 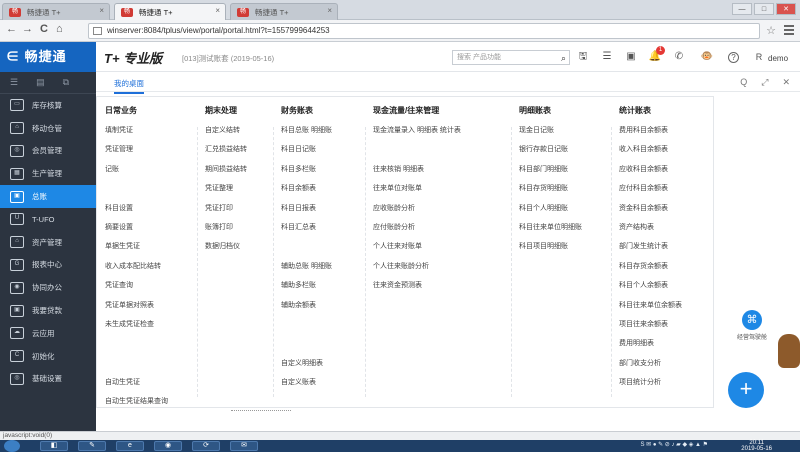 I want to click on menu-link: 科目汇总表, so click(x=306, y=231).